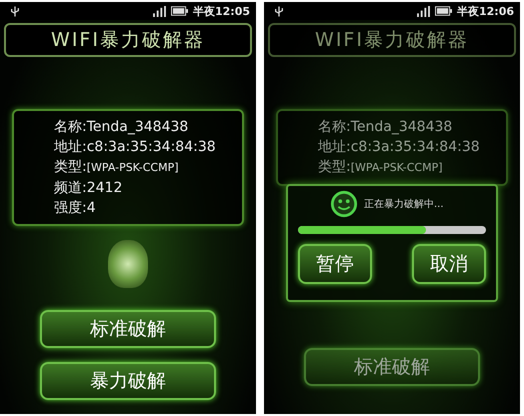 This screenshot has width=524, height=416. What do you see at coordinates (449, 264) in the screenshot?
I see `dialog-button: 取消` at bounding box center [449, 264].